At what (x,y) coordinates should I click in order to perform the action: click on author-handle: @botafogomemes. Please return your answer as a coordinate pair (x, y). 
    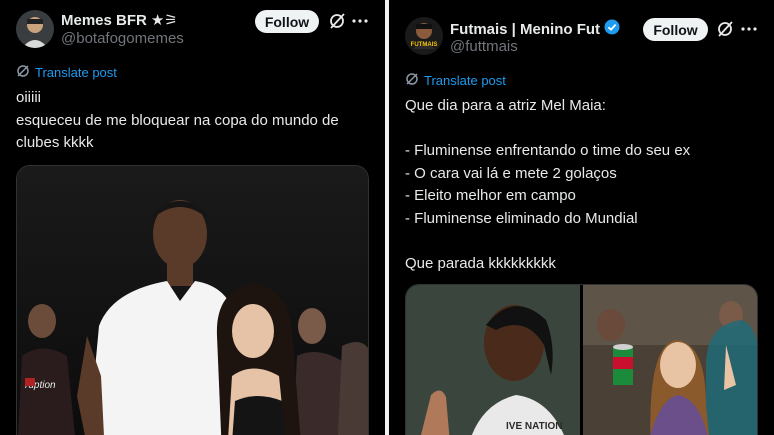
    Looking at the image, I should click on (122, 38).